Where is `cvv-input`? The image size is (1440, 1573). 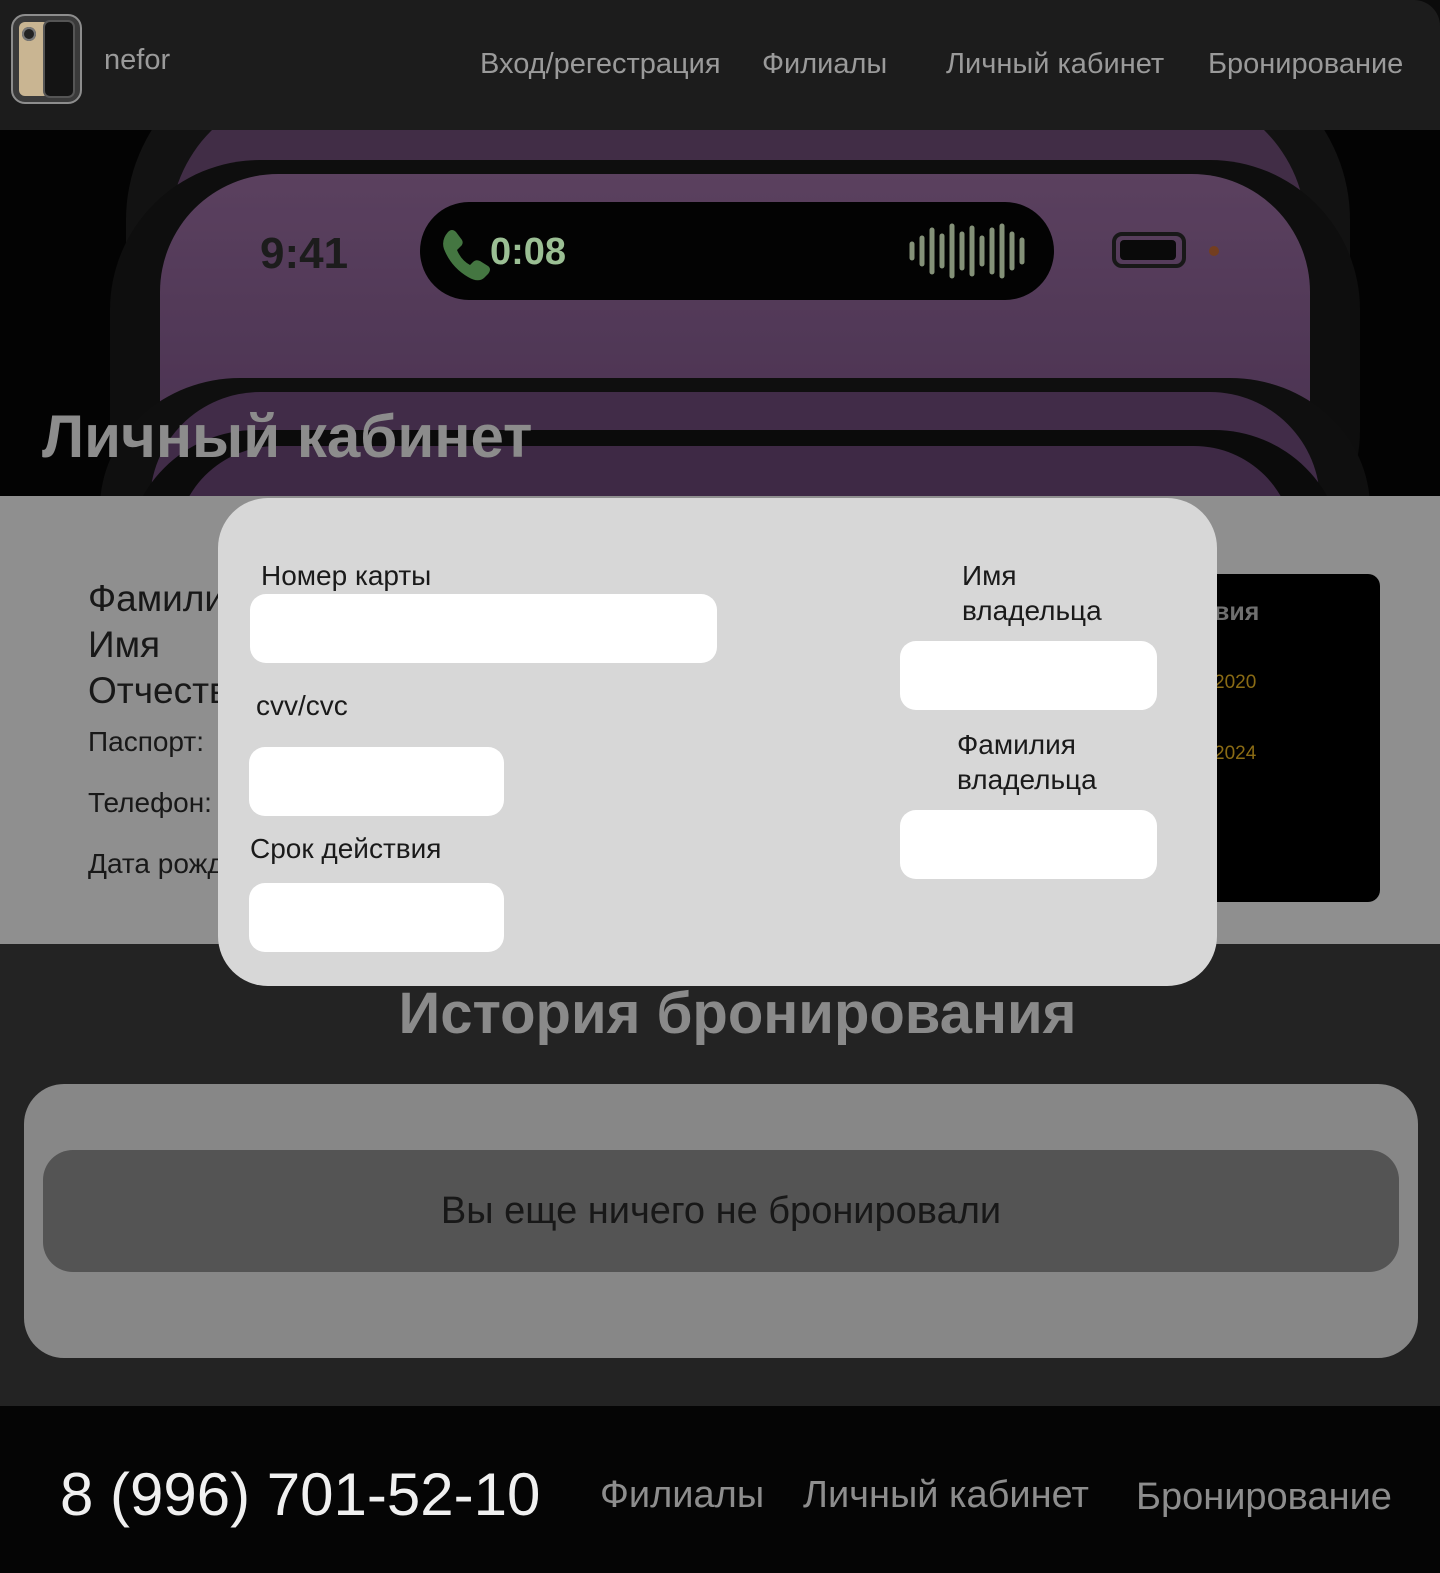
cvv-input is located at coordinates (376, 781).